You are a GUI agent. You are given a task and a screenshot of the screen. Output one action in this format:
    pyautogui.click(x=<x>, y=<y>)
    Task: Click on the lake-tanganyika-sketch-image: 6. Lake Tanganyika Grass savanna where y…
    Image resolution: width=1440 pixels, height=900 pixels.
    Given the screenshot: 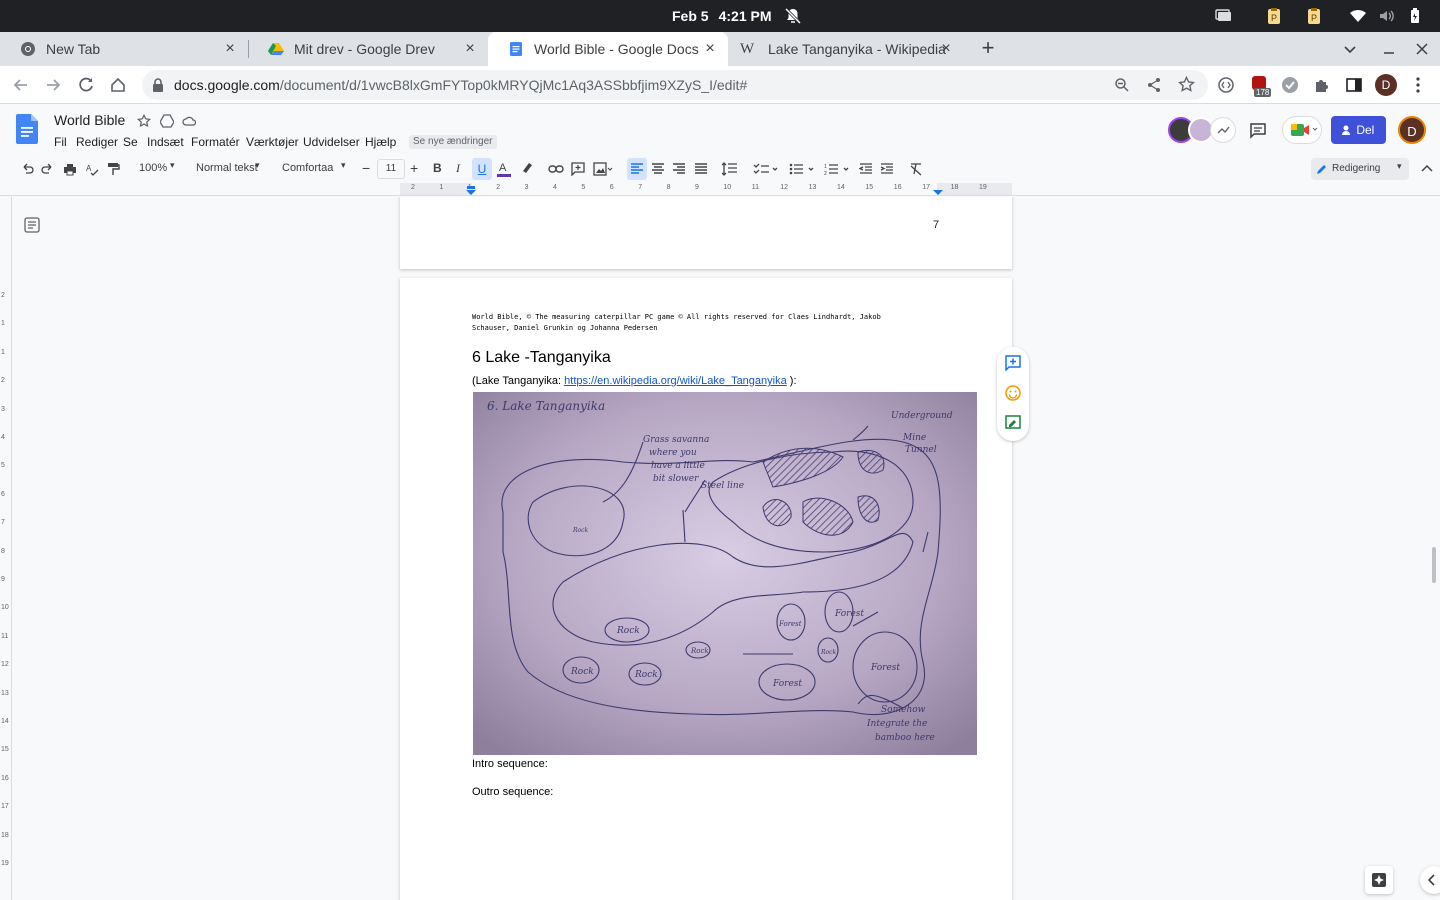 What is the action you would take?
    pyautogui.click(x=725, y=573)
    